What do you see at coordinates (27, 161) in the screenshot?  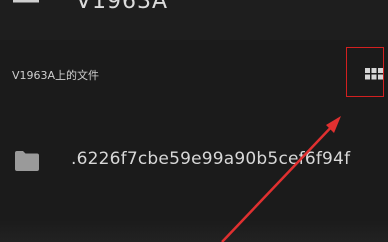 I see `folder-icon` at bounding box center [27, 161].